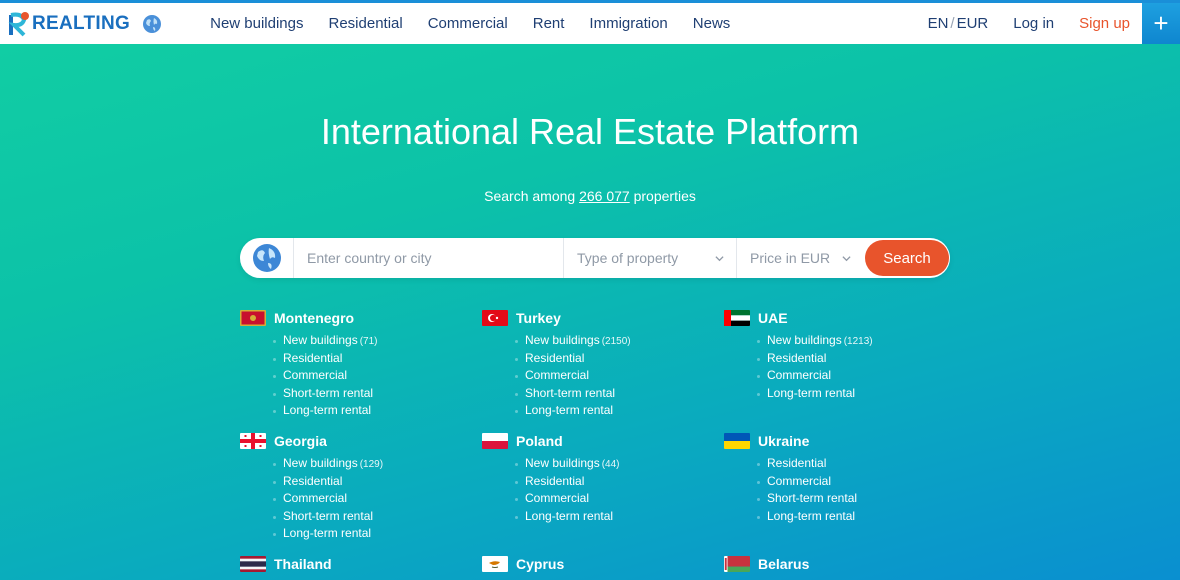 Image resolution: width=1180 pixels, height=580 pixels. What do you see at coordinates (253, 564) in the screenshot?
I see `thailand-flag-icon` at bounding box center [253, 564].